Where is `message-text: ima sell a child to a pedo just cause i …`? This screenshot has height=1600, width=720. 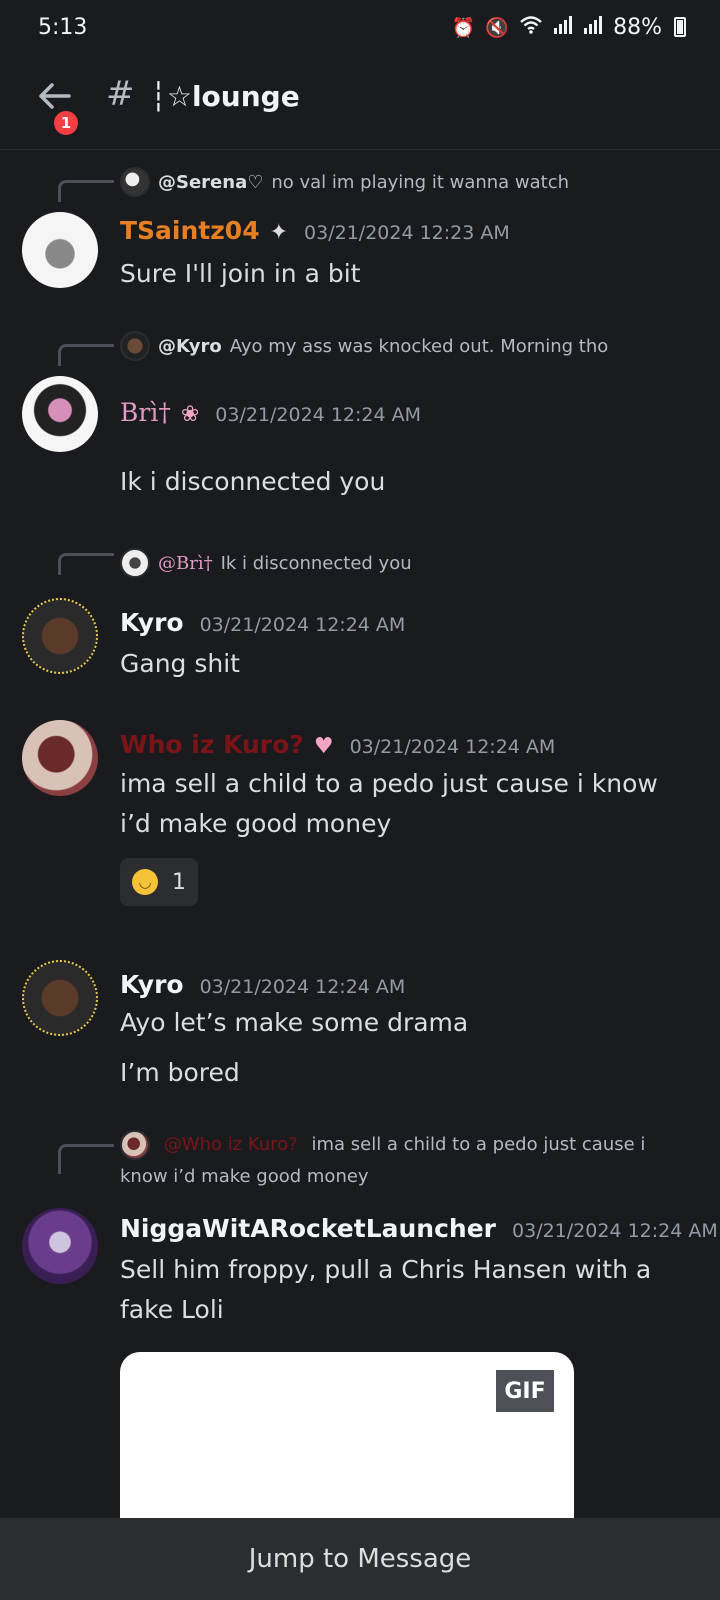
message-text: ima sell a child to a pedo just cause i … is located at coordinates (389, 803).